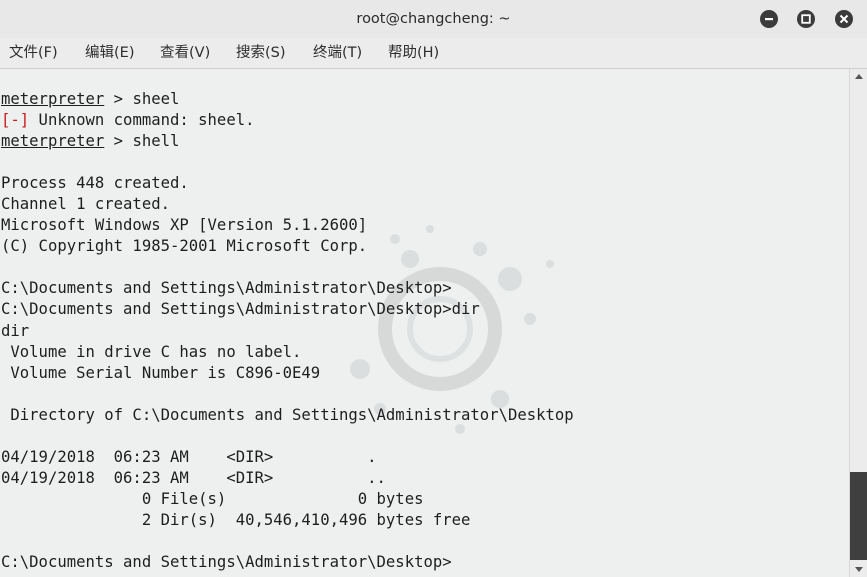  I want to click on maximize-button, so click(806, 19).